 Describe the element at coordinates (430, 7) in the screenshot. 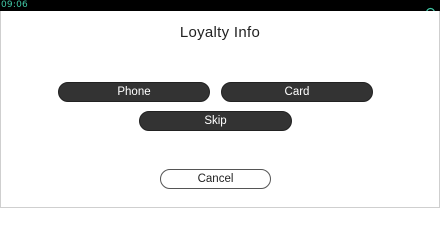

I see `cloud-icon` at that location.